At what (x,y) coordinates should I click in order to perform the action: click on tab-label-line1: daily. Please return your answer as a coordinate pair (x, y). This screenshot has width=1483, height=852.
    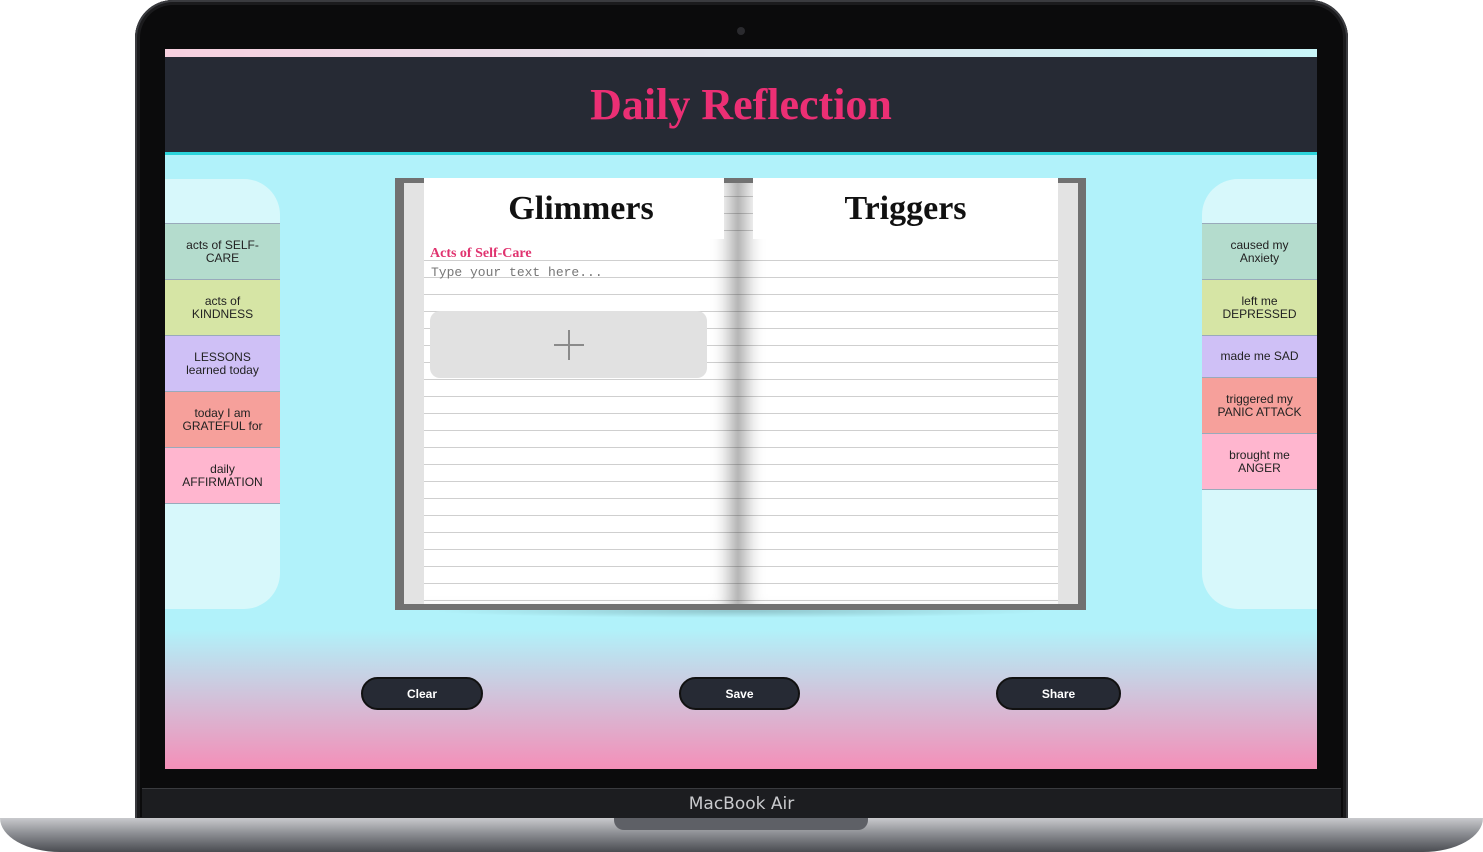
    Looking at the image, I should click on (222, 468).